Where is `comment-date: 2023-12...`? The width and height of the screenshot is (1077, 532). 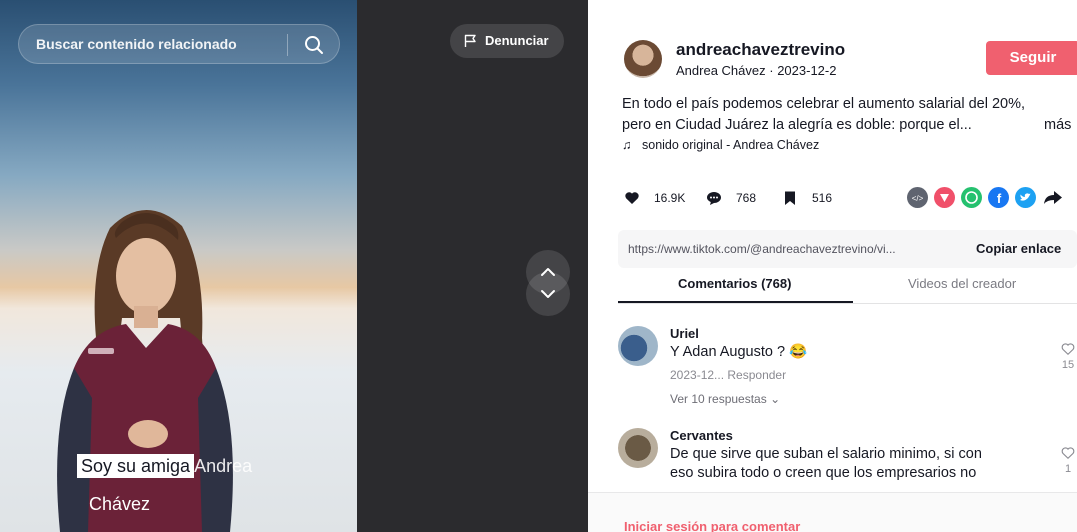 comment-date: 2023-12... is located at coordinates (697, 375).